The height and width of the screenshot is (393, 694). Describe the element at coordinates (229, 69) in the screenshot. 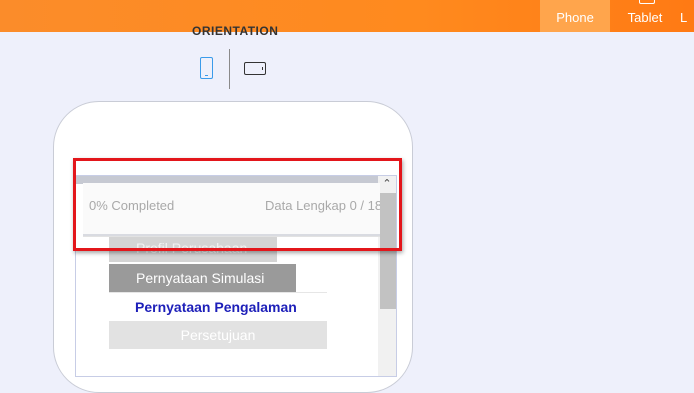

I see `orientation-divider` at that location.